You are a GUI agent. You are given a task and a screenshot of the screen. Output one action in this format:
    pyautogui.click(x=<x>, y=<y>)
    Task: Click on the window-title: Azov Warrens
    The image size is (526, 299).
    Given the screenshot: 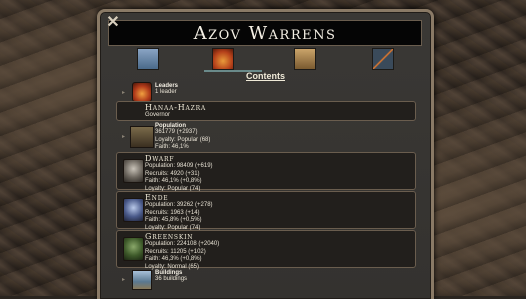 What is the action you would take?
    pyautogui.click(x=265, y=33)
    